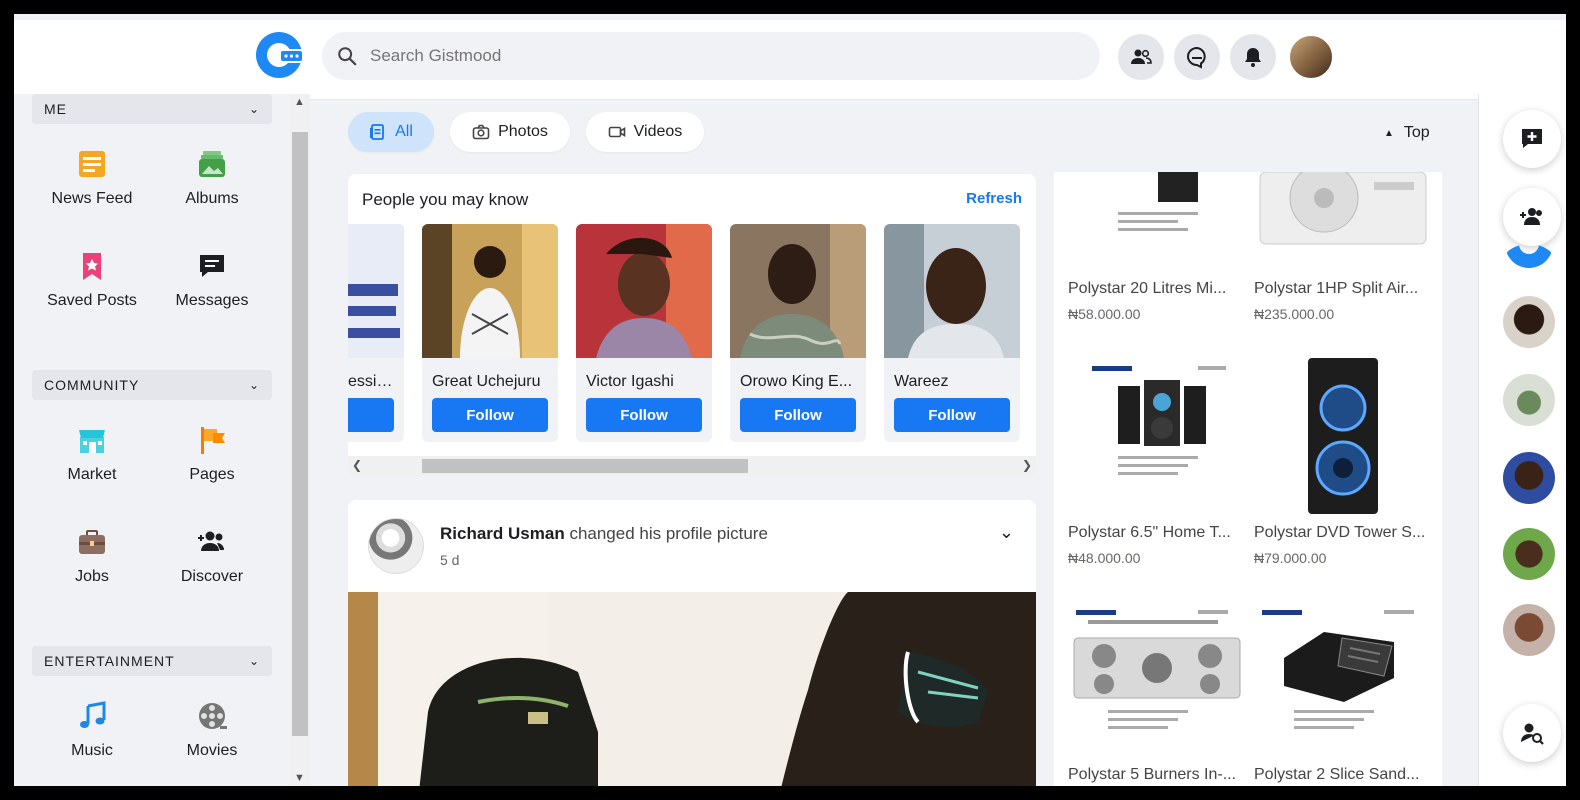 The image size is (1580, 800). I want to click on notifications-button, so click(1253, 57).